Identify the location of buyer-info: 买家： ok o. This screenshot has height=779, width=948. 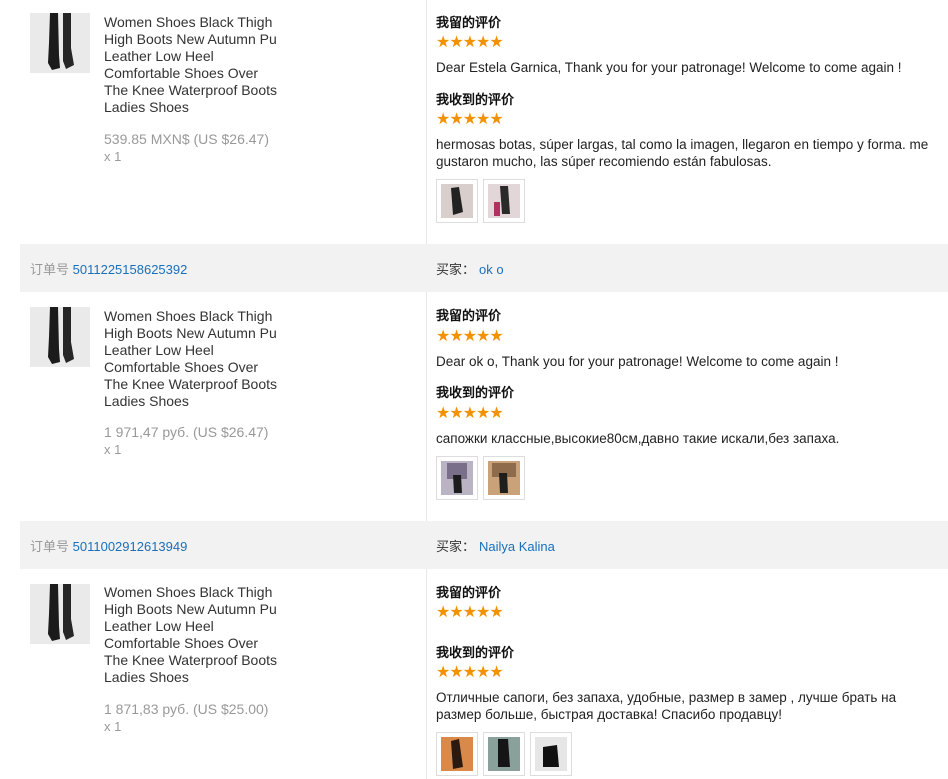
(470, 270).